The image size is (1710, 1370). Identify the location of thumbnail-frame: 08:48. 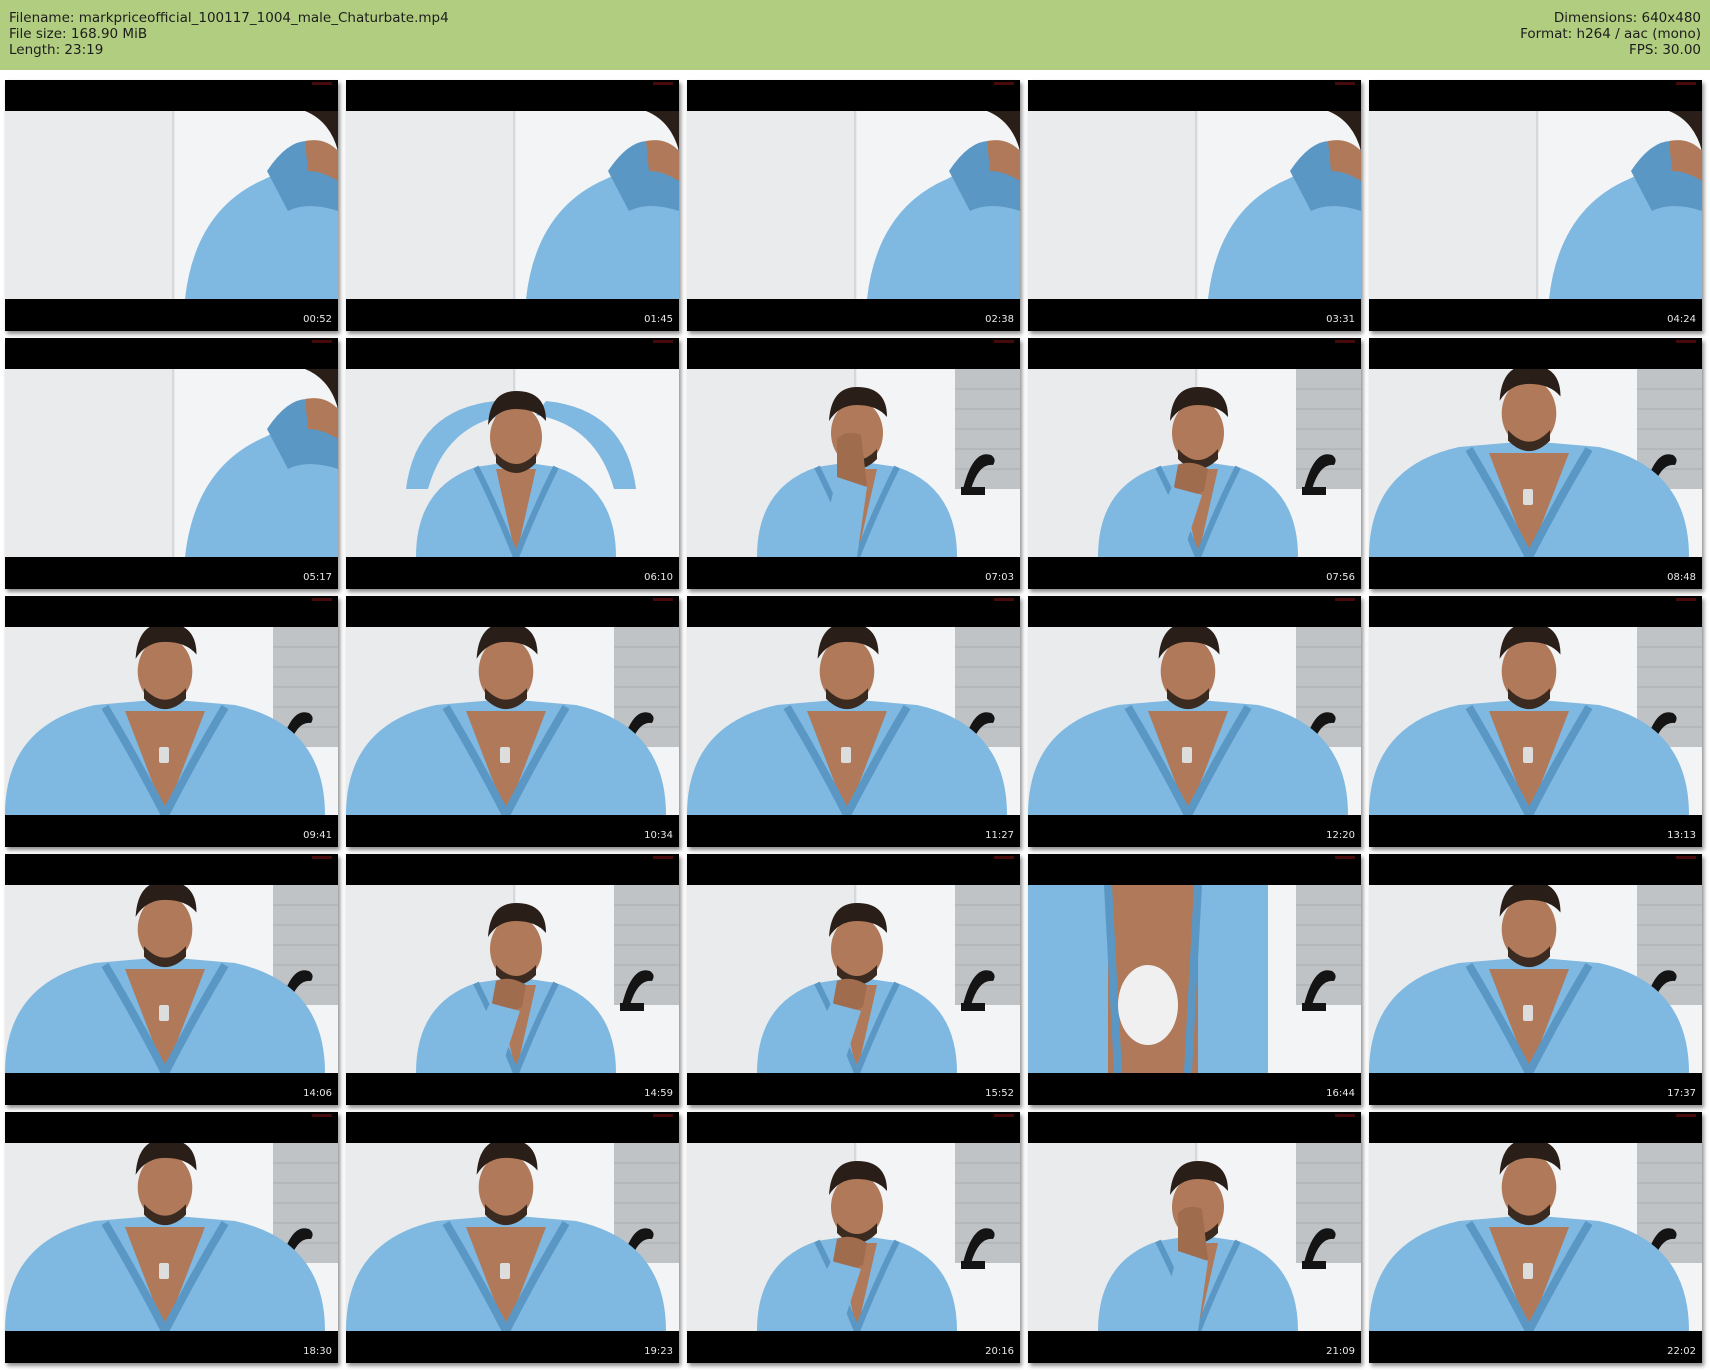
(1535, 463).